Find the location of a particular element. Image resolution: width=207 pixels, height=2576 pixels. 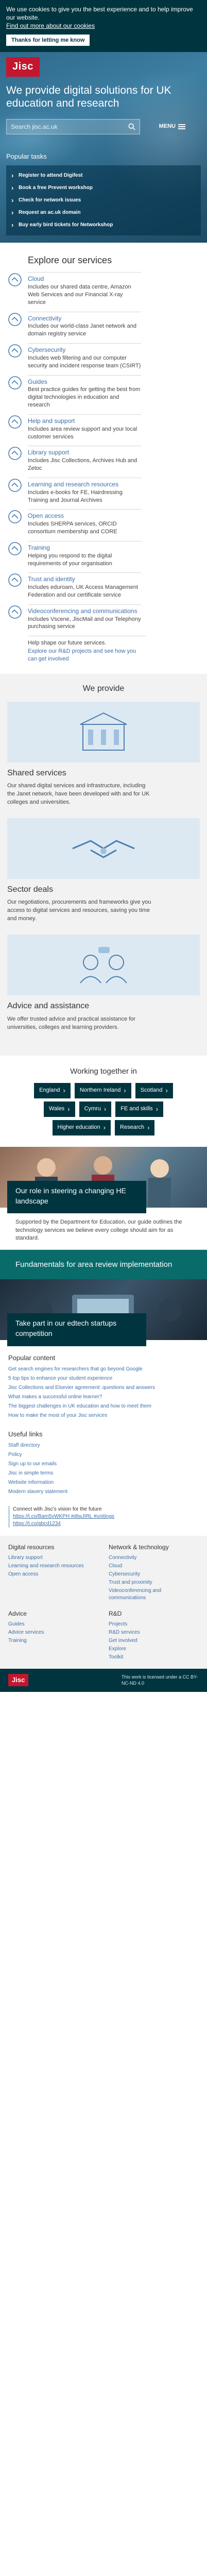

sector-deals-illustration is located at coordinates (104, 848).